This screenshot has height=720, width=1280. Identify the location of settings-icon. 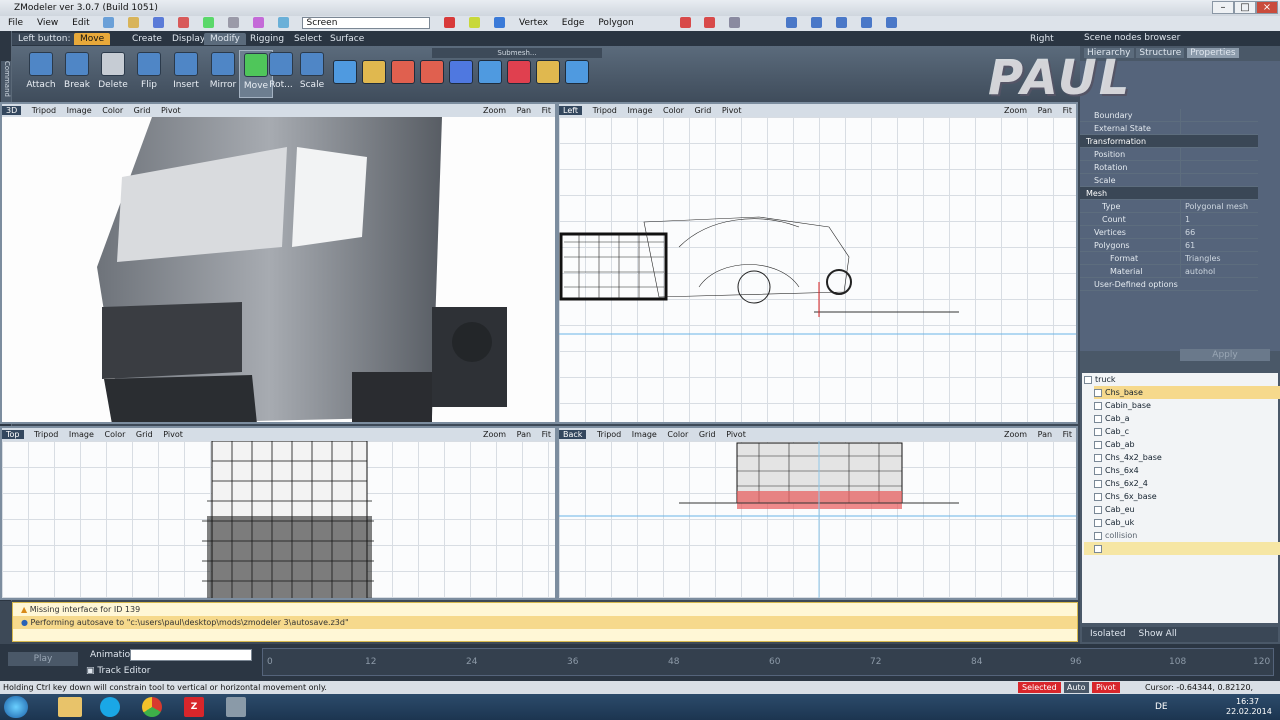
(283, 22).